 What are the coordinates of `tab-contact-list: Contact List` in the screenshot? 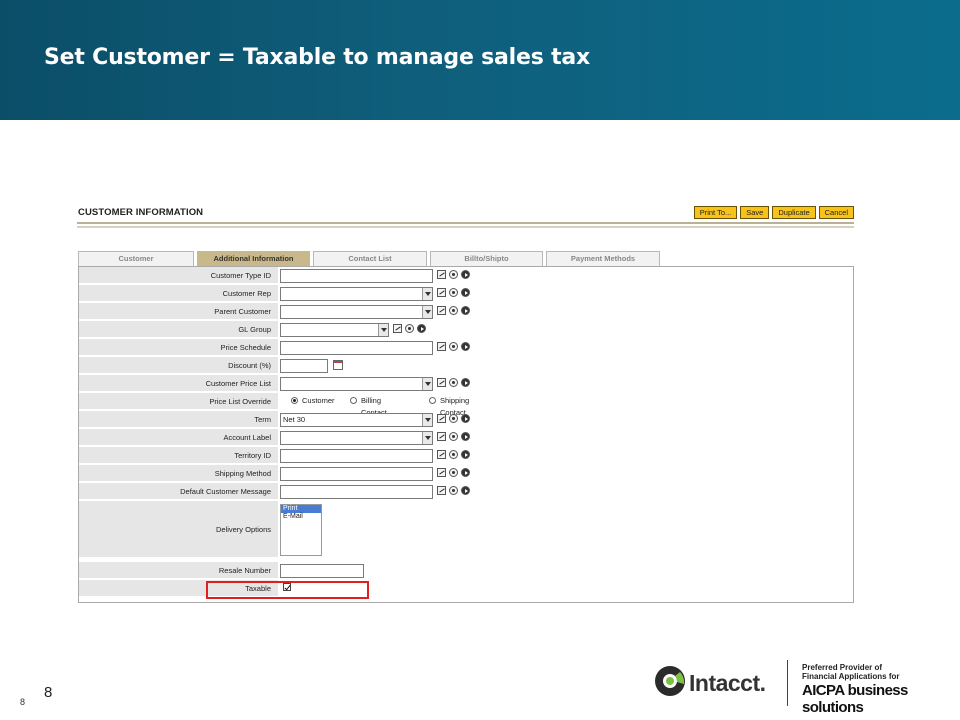 It's located at (370, 258).